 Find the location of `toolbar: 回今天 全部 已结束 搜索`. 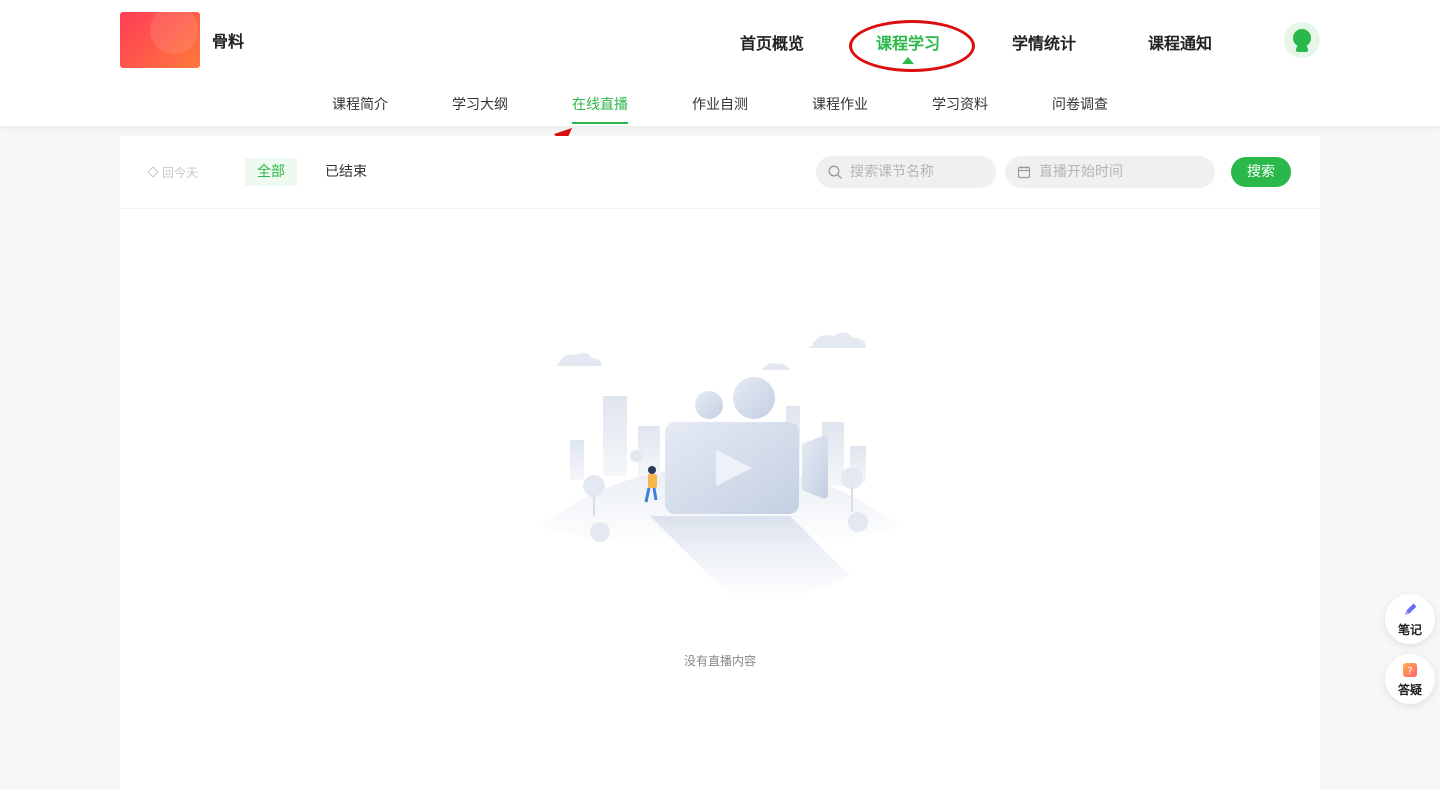

toolbar: 回今天 全部 已结束 搜索 is located at coordinates (720, 172).